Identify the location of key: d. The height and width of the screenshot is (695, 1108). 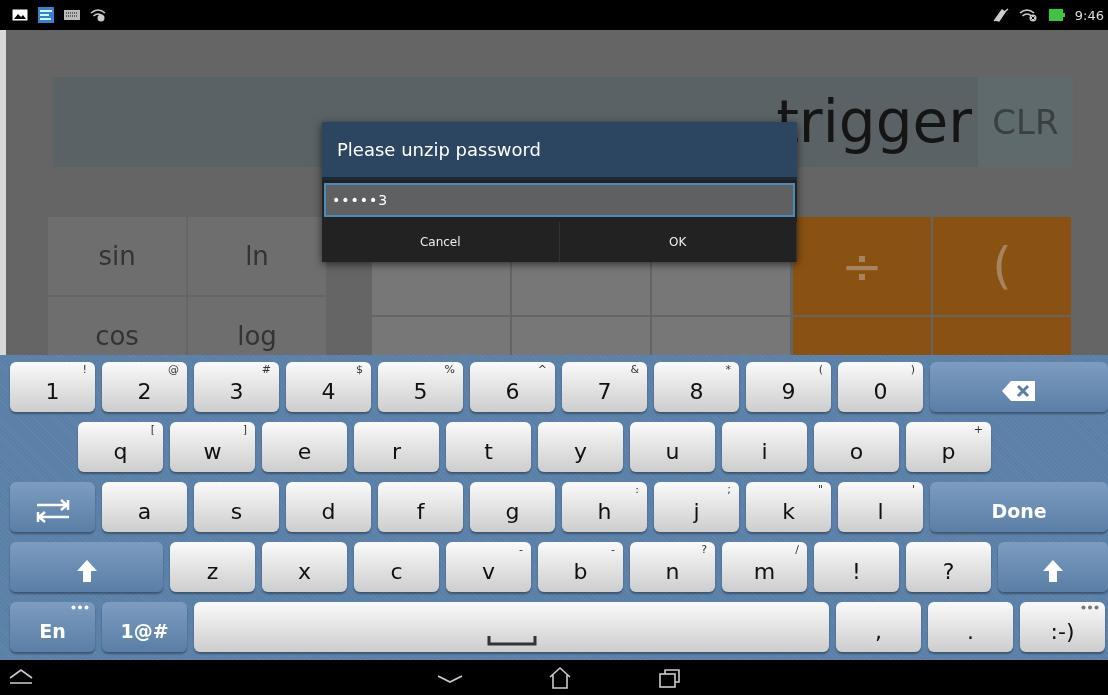
(328, 507).